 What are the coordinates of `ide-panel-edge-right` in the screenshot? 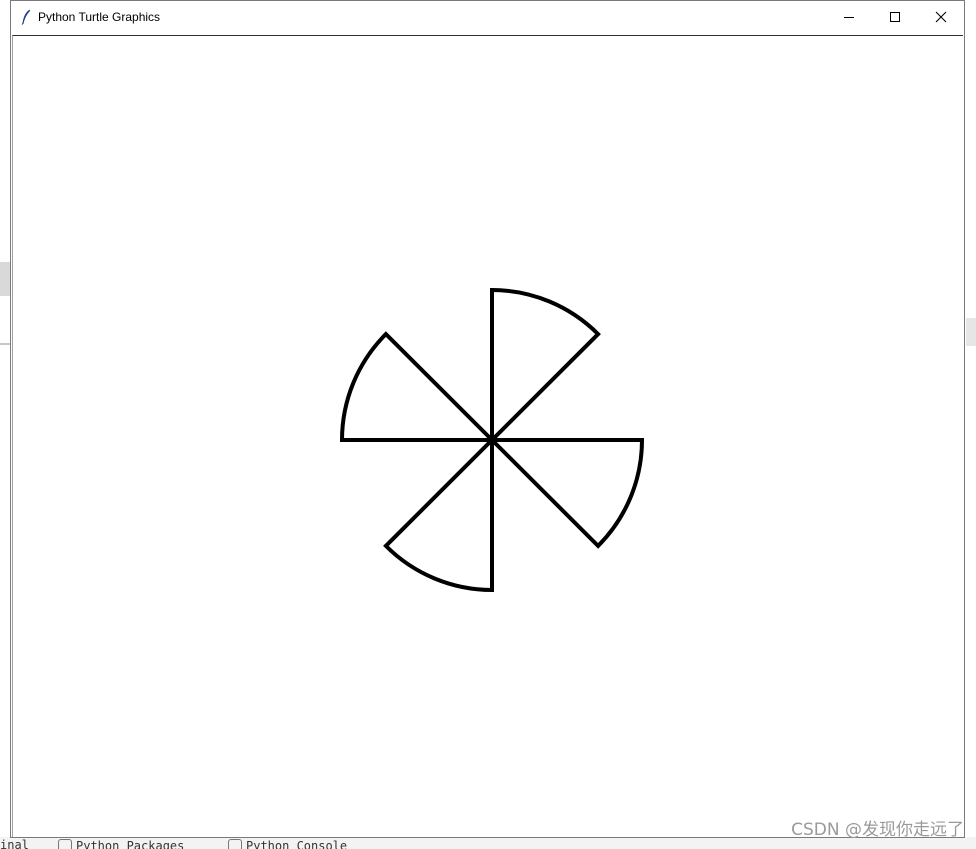 It's located at (971, 332).